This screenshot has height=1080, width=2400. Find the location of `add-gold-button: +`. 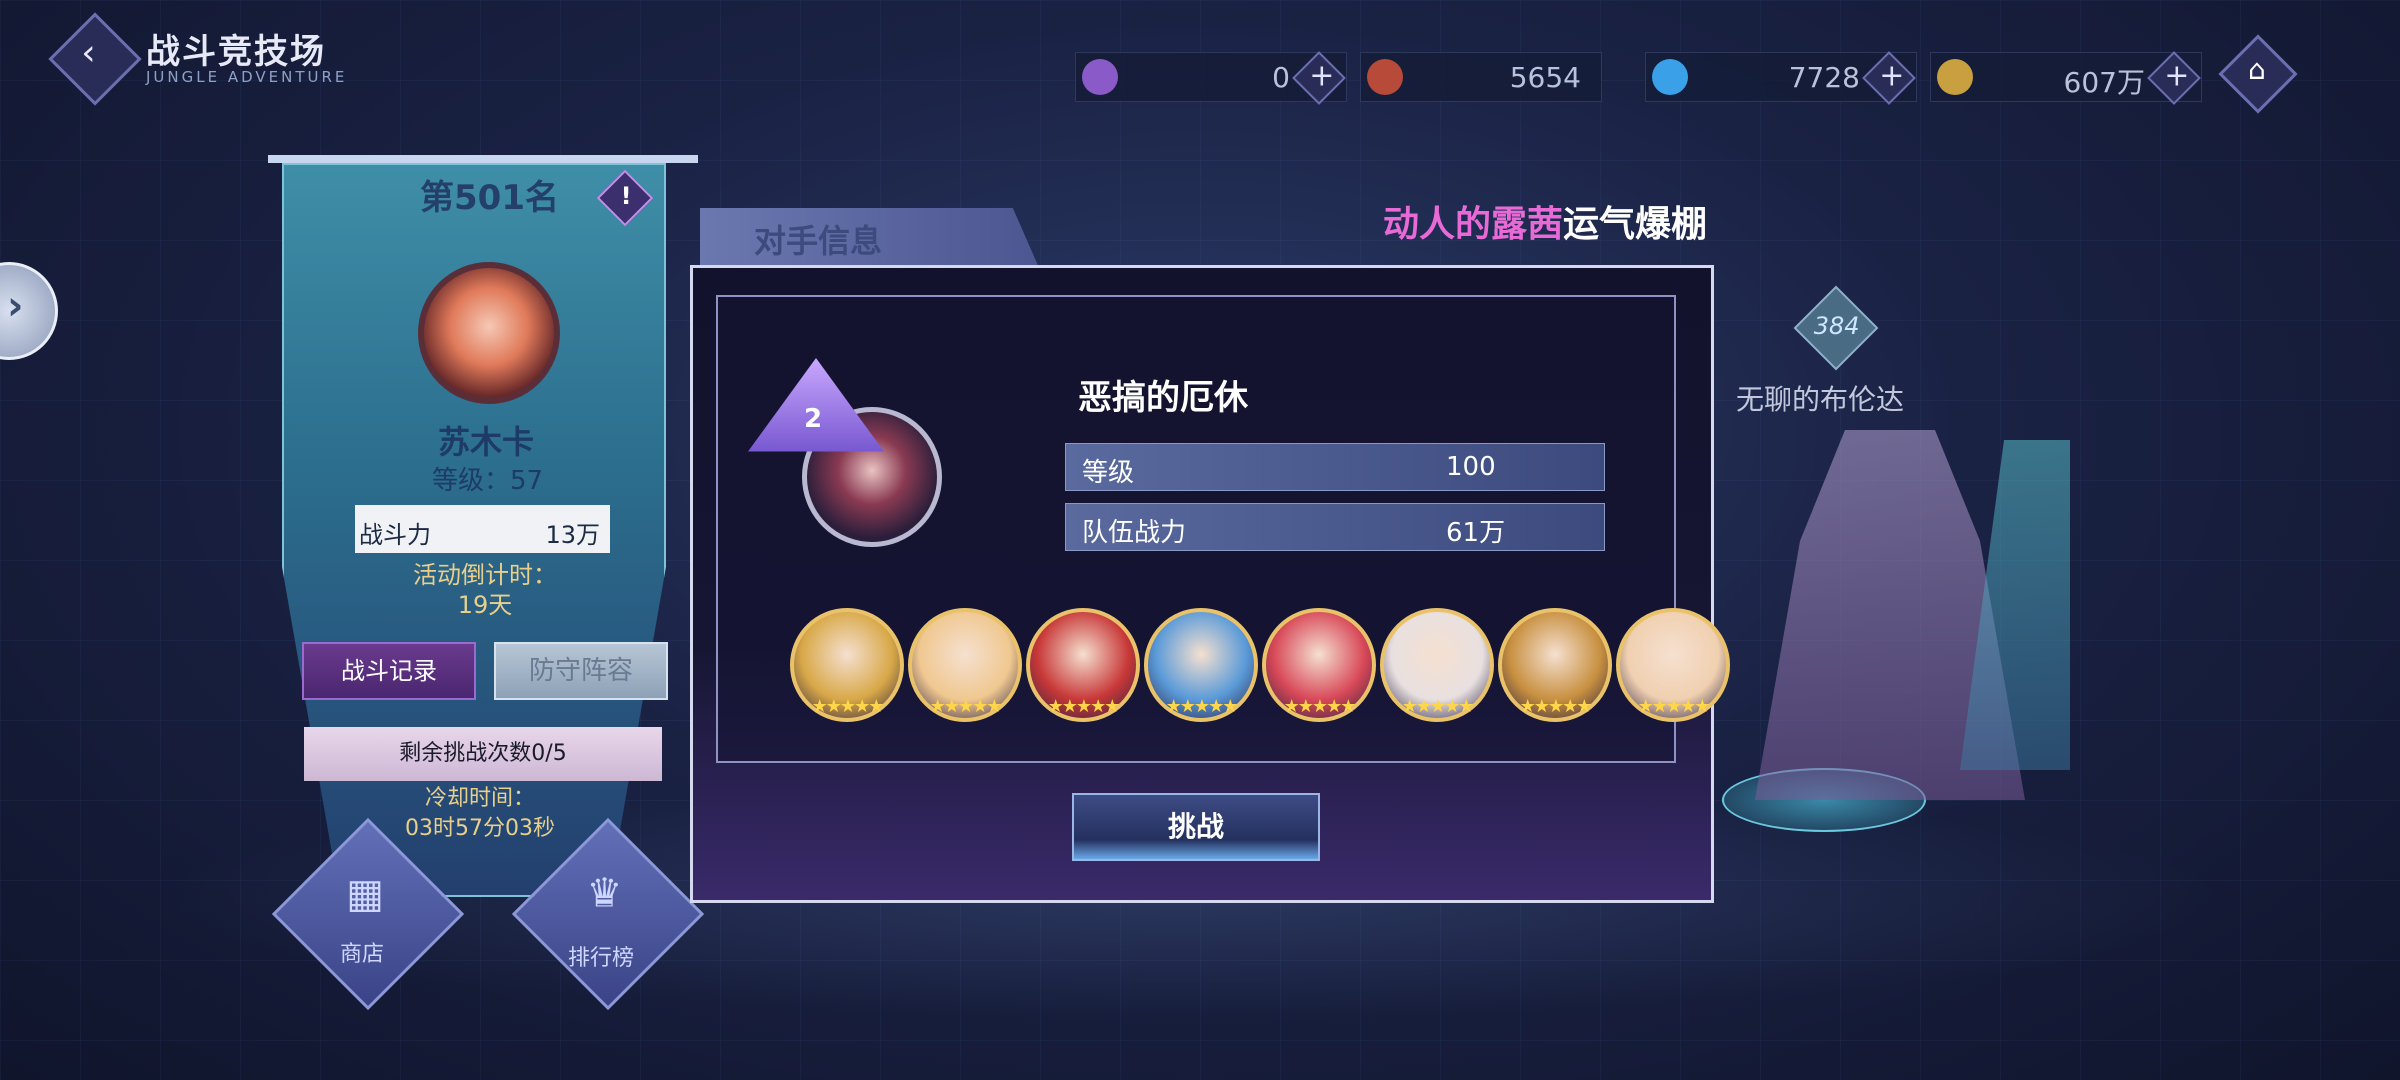

add-gold-button: + is located at coordinates (2174, 78).